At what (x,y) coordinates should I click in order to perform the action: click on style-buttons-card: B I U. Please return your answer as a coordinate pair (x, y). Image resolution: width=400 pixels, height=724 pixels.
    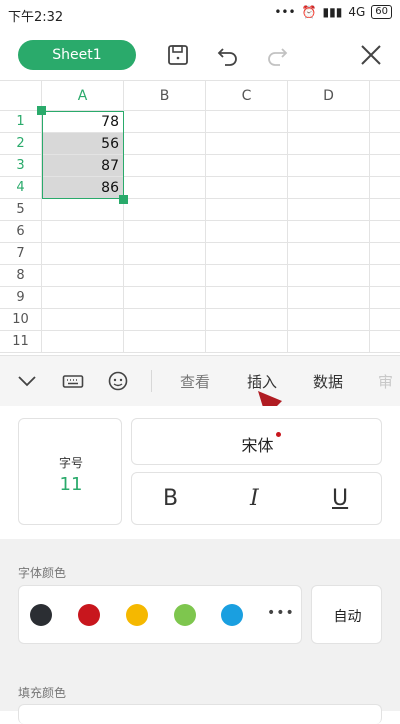
    Looking at the image, I should click on (256, 498).